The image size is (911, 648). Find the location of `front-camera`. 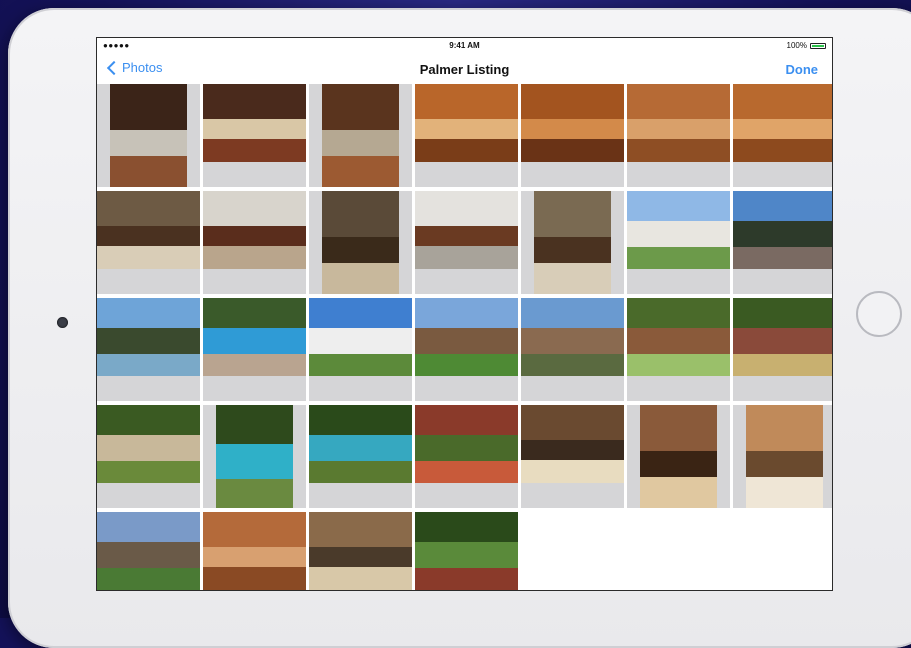

front-camera is located at coordinates (62, 322).